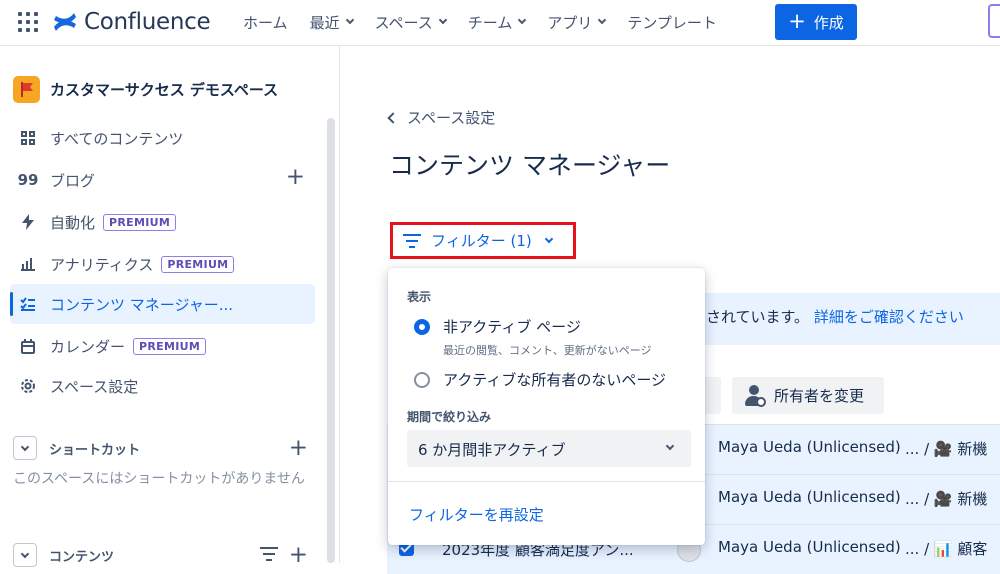 The width and height of the screenshot is (1000, 574). What do you see at coordinates (570, 22) in the screenshot?
I see `nav-label: アプリ` at bounding box center [570, 22].